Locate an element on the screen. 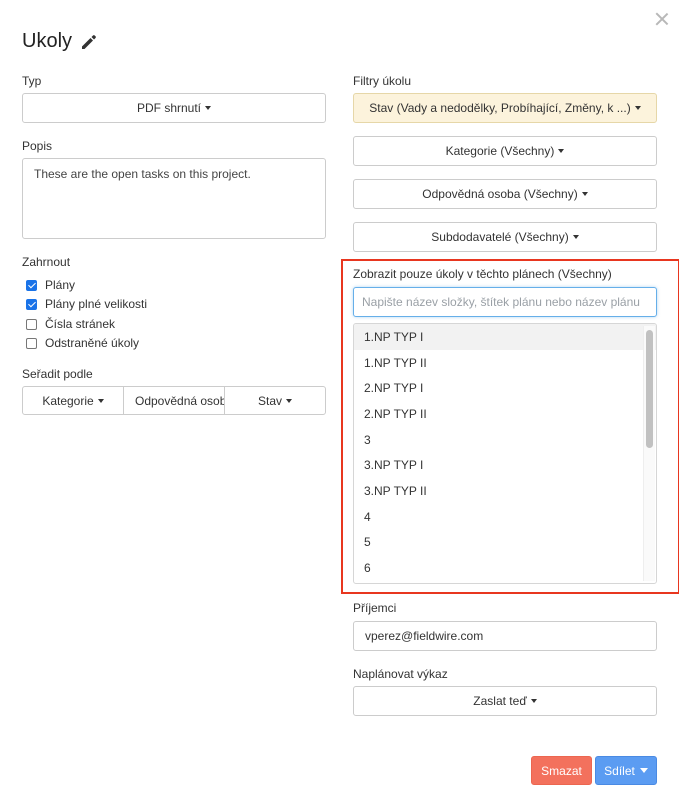  plans-list-scrollbar is located at coordinates (649, 453).